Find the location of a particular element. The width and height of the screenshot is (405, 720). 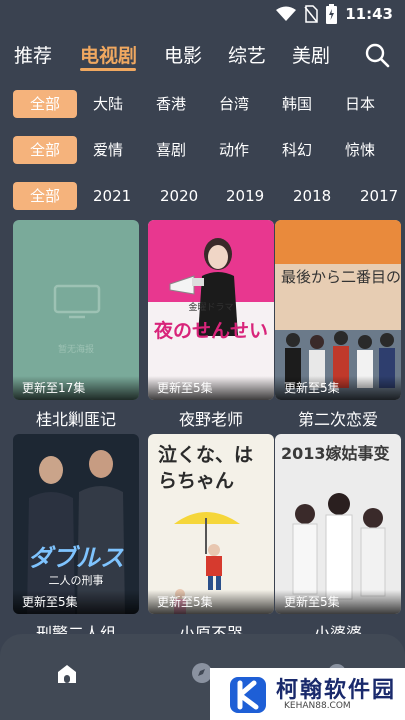

no-sim-icon is located at coordinates (311, 14).